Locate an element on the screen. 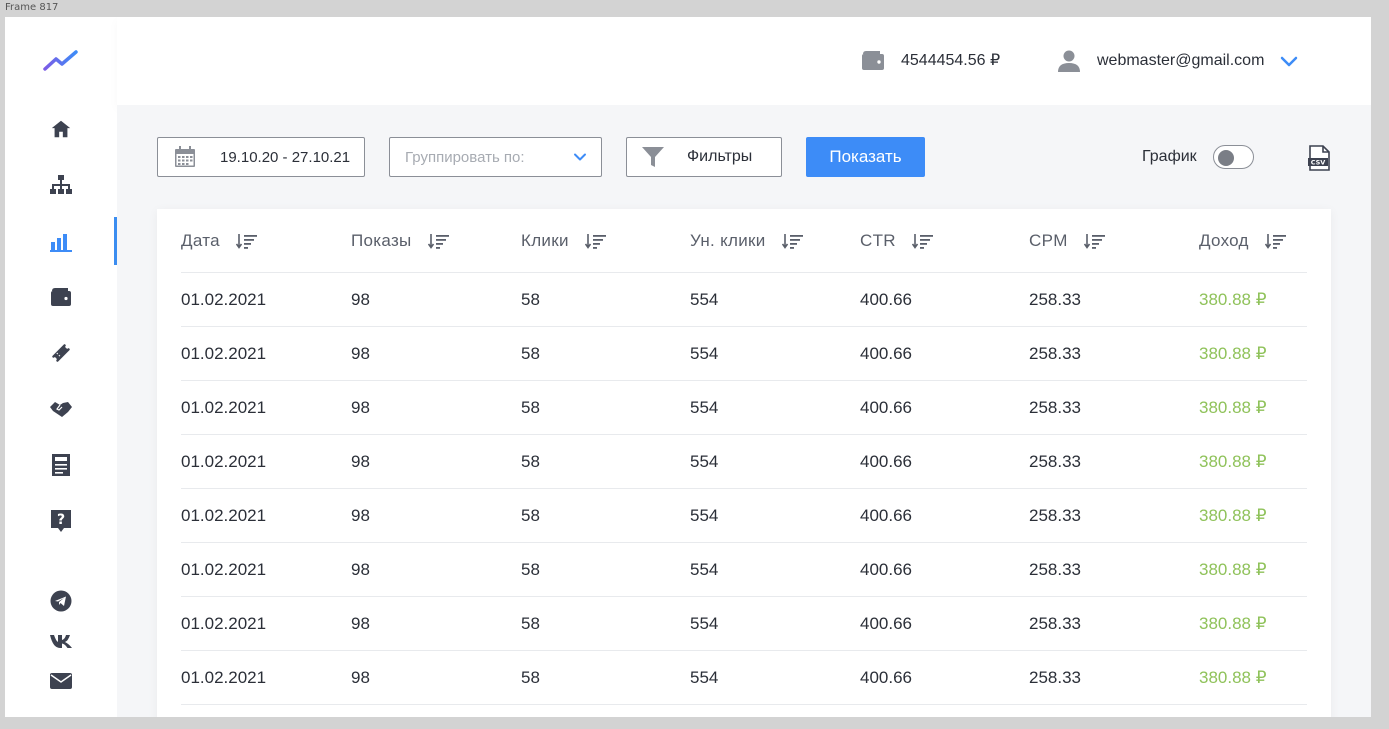  bar-chart-icon is located at coordinates (61, 241).